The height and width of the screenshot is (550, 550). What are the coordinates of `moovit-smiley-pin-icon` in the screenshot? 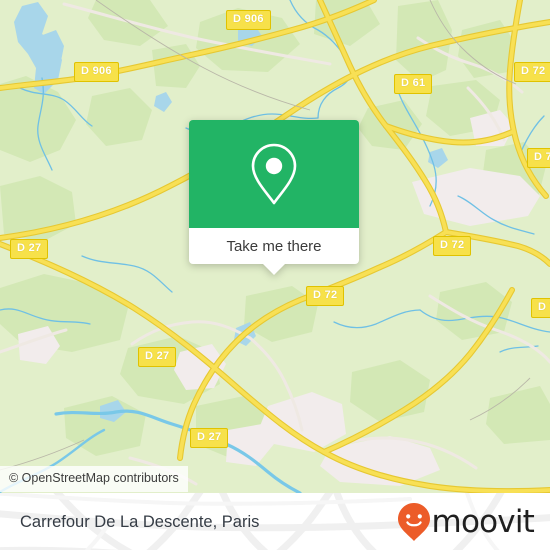 It's located at (413, 521).